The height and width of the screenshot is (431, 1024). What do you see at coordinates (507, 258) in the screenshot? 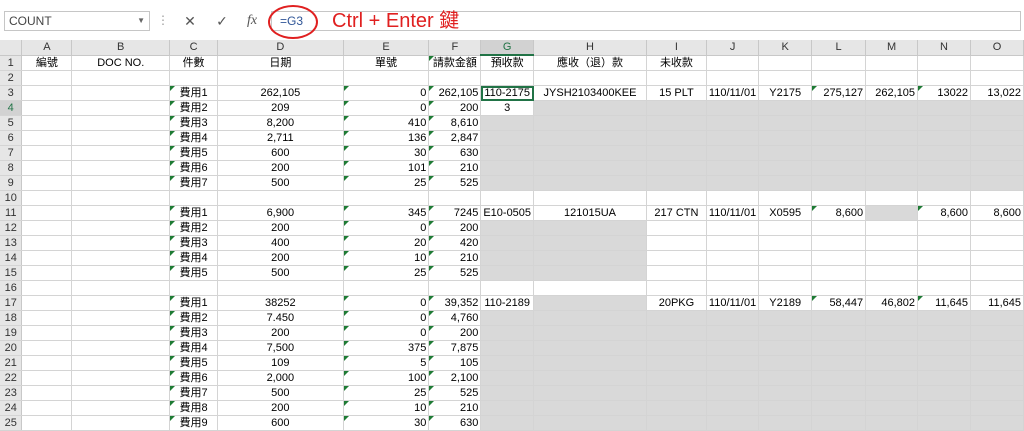
I see `cell-g14` at bounding box center [507, 258].